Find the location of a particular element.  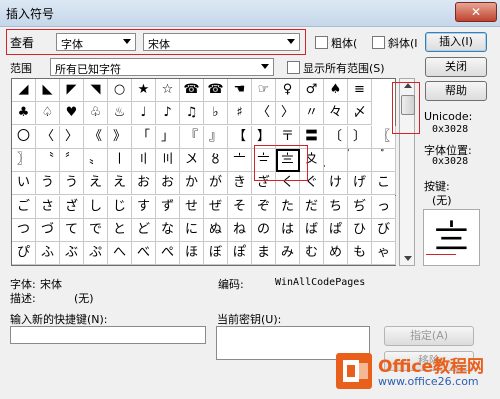

symbol-cell: ≡ is located at coordinates (360, 90).